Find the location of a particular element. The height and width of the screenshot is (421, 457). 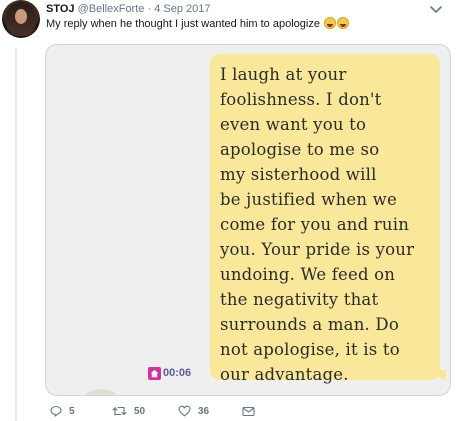

retweet-icon is located at coordinates (119, 411).